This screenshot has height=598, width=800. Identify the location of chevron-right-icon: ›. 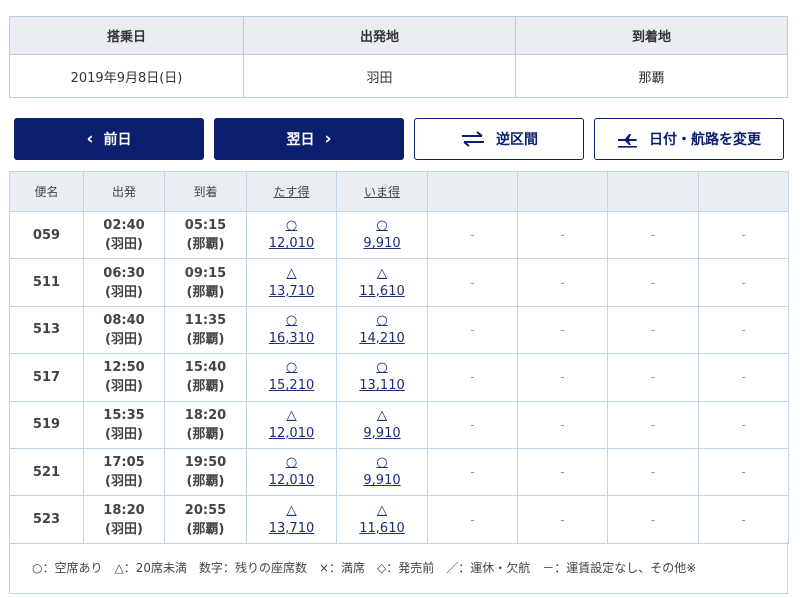
(328, 138).